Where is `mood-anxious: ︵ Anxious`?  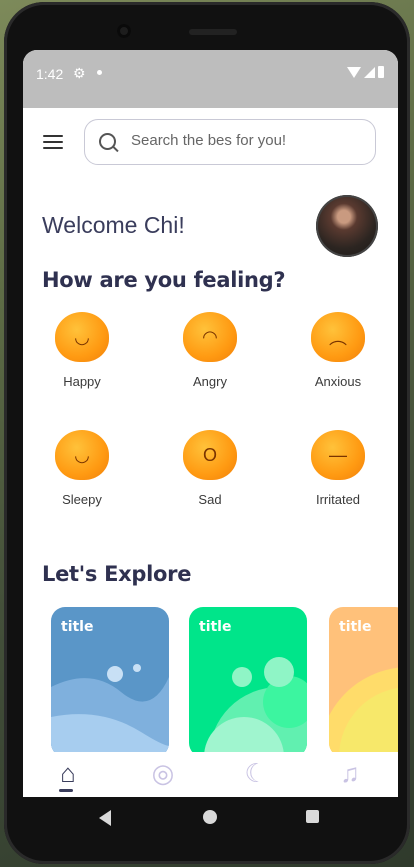 mood-anxious: ︵ Anxious is located at coordinates (338, 350).